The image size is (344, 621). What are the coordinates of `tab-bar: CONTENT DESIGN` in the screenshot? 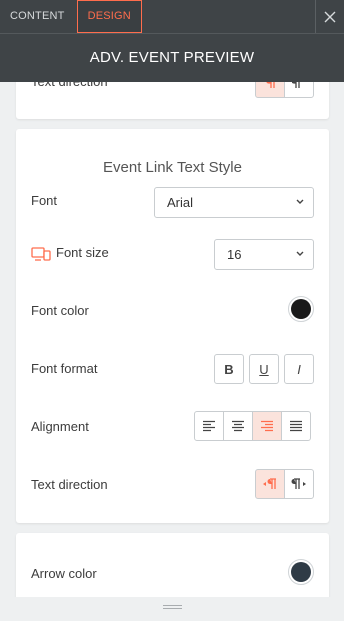 It's located at (71, 16).